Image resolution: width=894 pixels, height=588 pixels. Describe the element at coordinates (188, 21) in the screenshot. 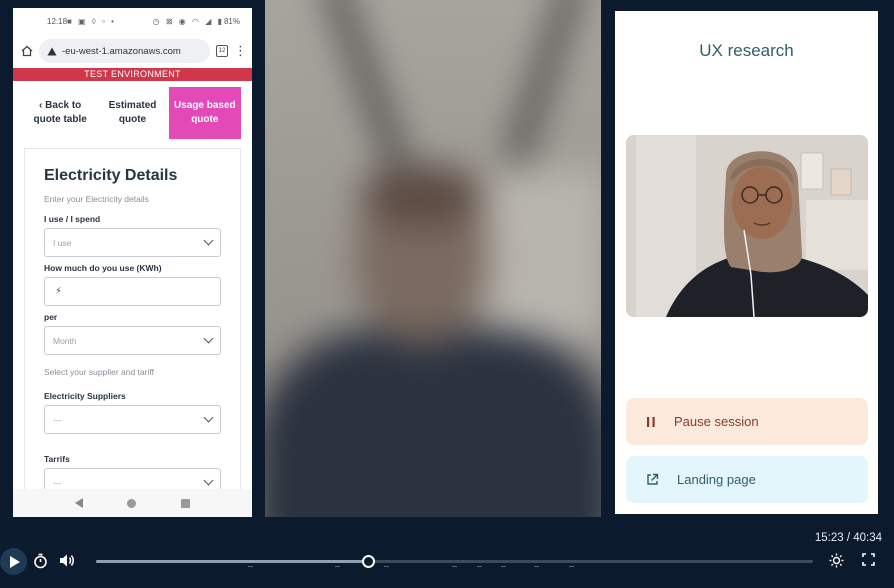

I see `system-icons: ◷ ⊠ ◉ ◠ ◢ ▮` at that location.